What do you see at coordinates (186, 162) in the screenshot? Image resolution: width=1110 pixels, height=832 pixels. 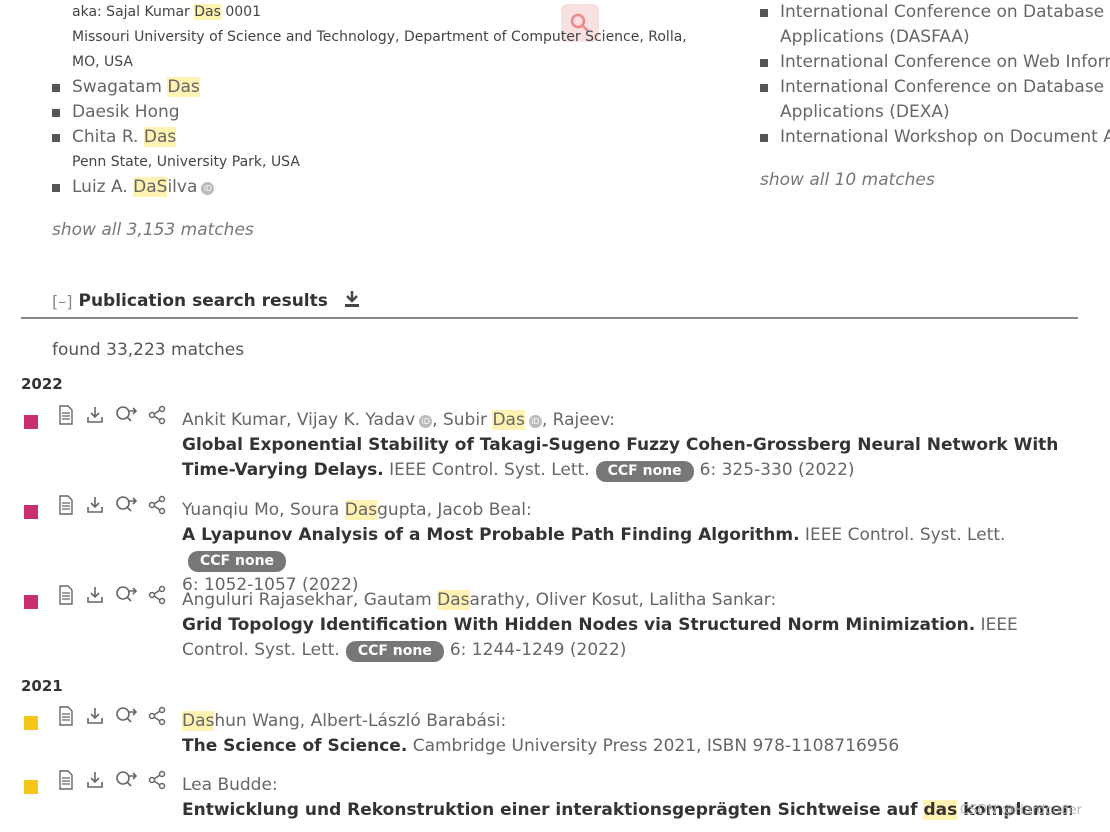 I see `author-affiliation: Penn State, University Park, USA` at bounding box center [186, 162].